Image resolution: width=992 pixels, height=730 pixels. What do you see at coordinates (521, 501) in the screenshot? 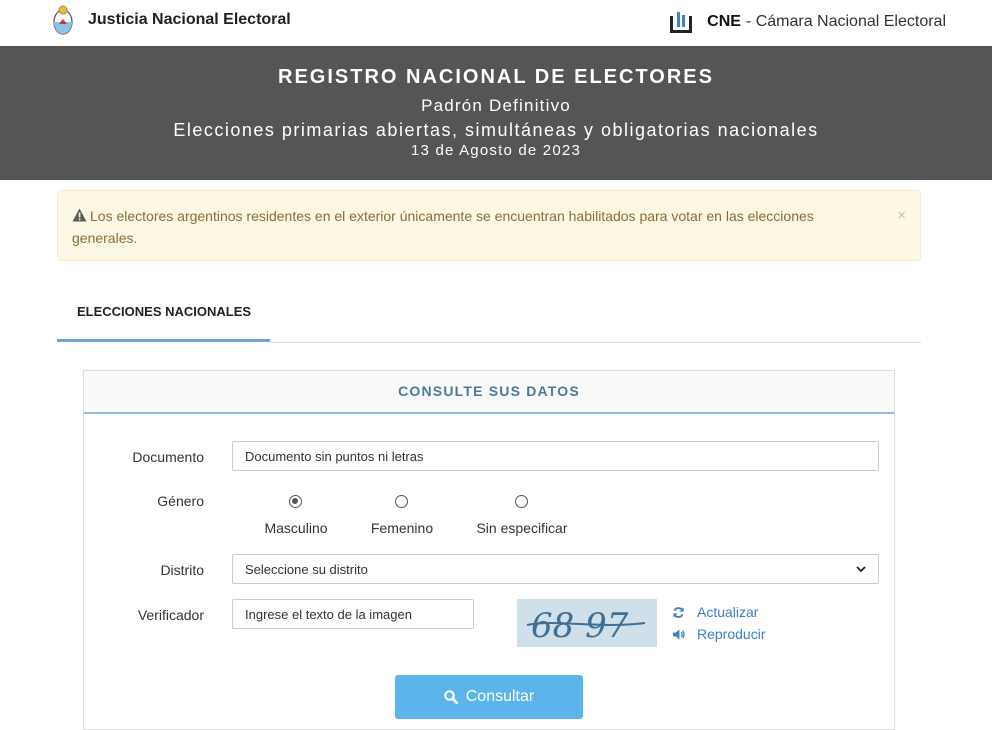
I see `genero-sin-especificar-radio` at bounding box center [521, 501].